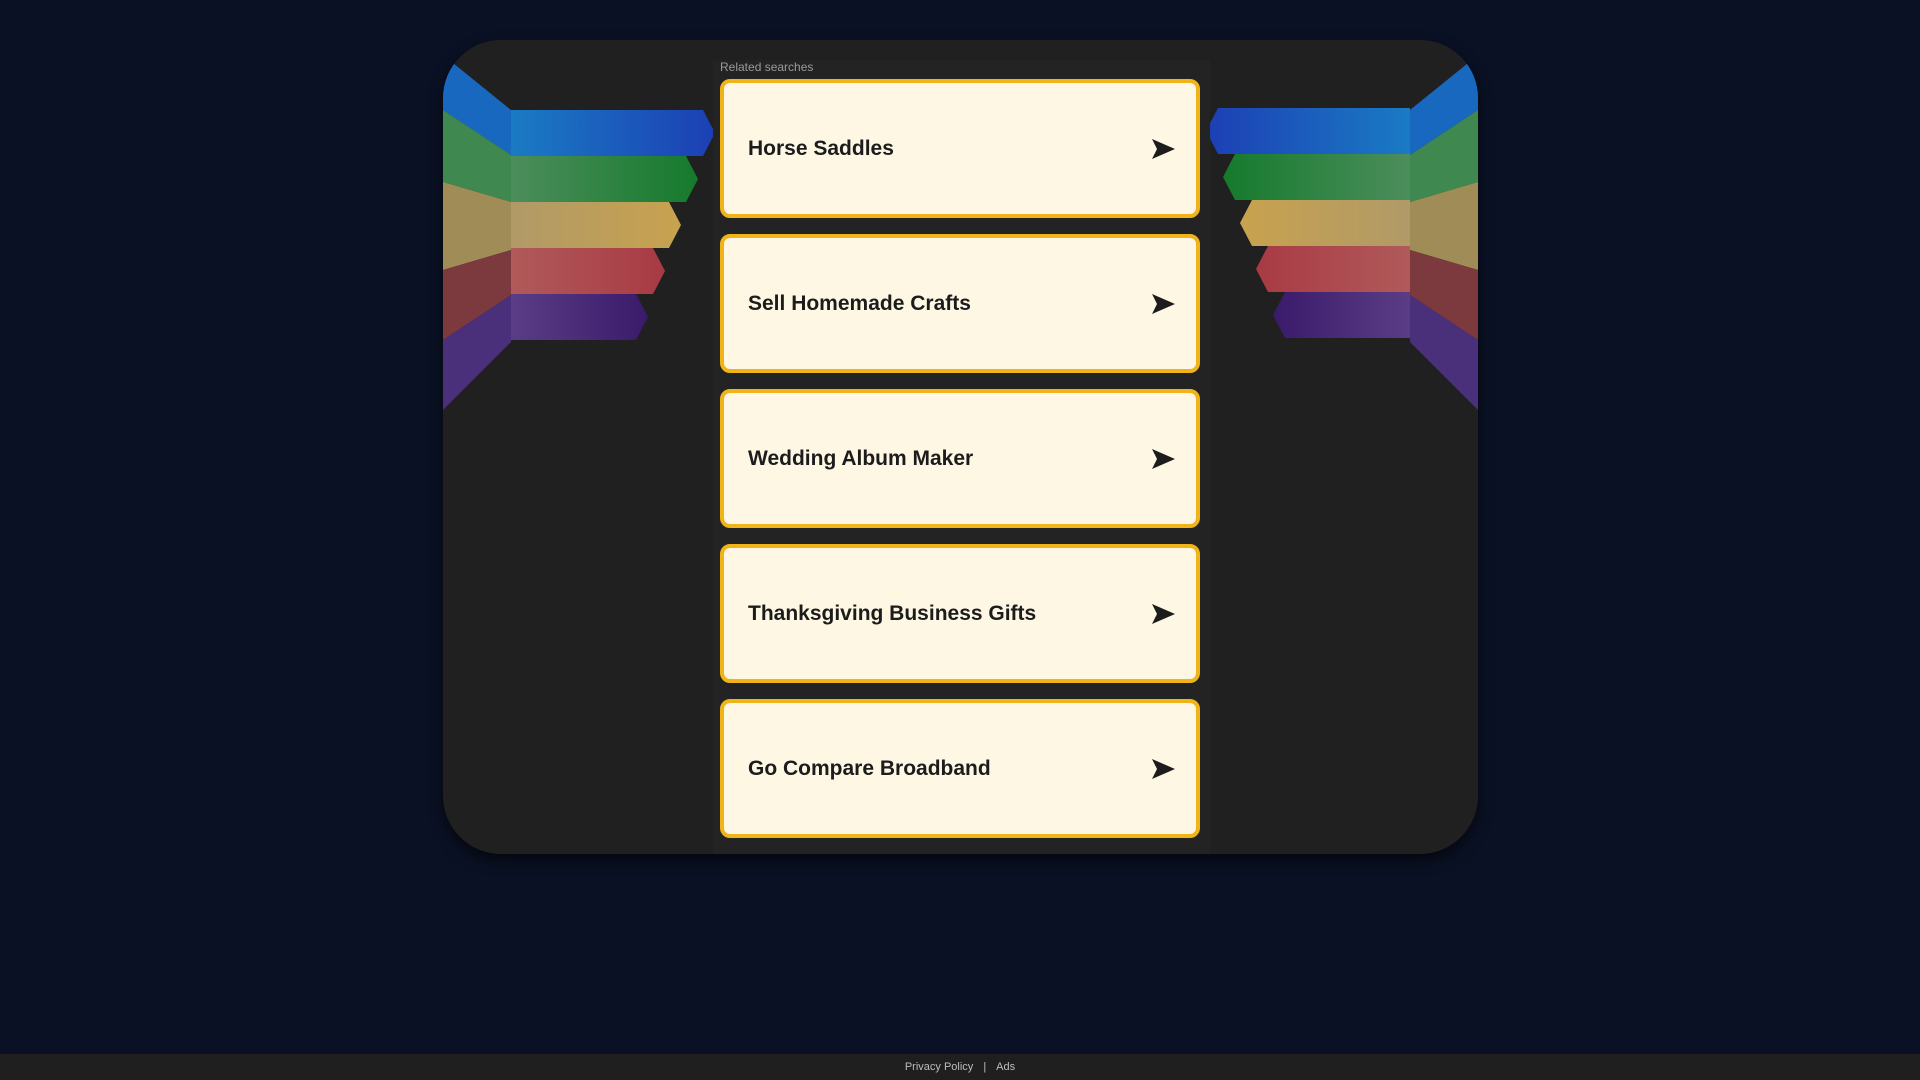 This screenshot has height=1080, width=1920. Describe the element at coordinates (859, 303) in the screenshot. I see `search-link-label: Sell Homemade Crafts` at that location.